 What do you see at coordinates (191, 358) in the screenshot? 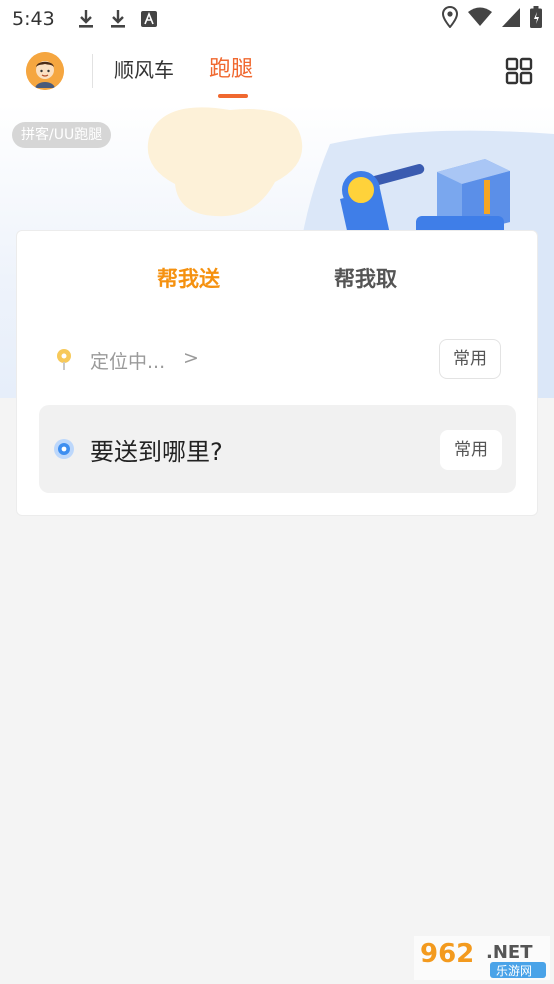
I see `chevron-right-icon: >` at bounding box center [191, 358].